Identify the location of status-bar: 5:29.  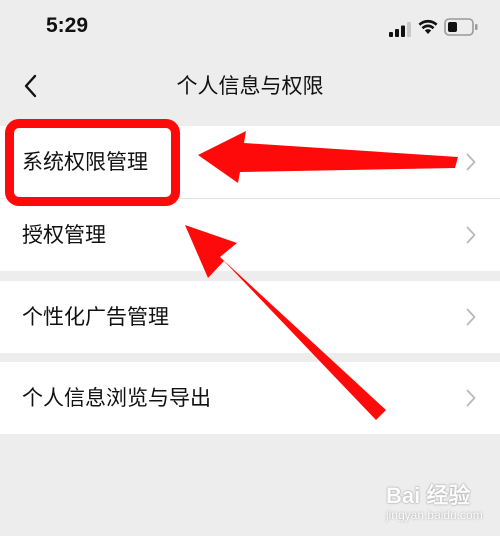
(250, 28).